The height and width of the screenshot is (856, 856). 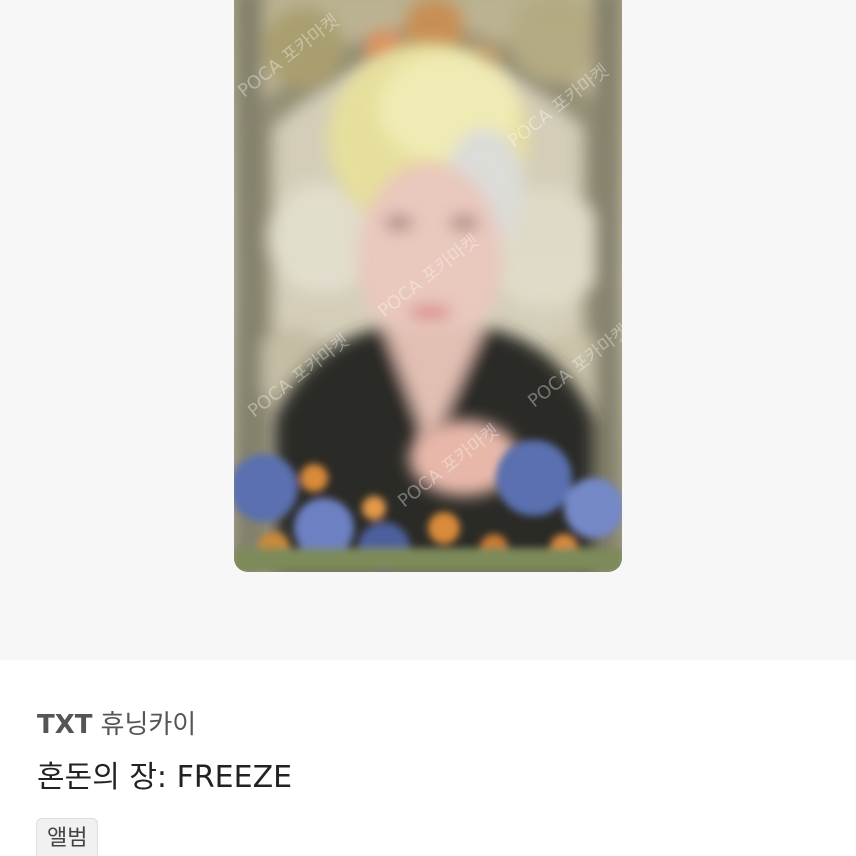 I want to click on album-title: 혼돈의 장: FREEZE, so click(x=164, y=774).